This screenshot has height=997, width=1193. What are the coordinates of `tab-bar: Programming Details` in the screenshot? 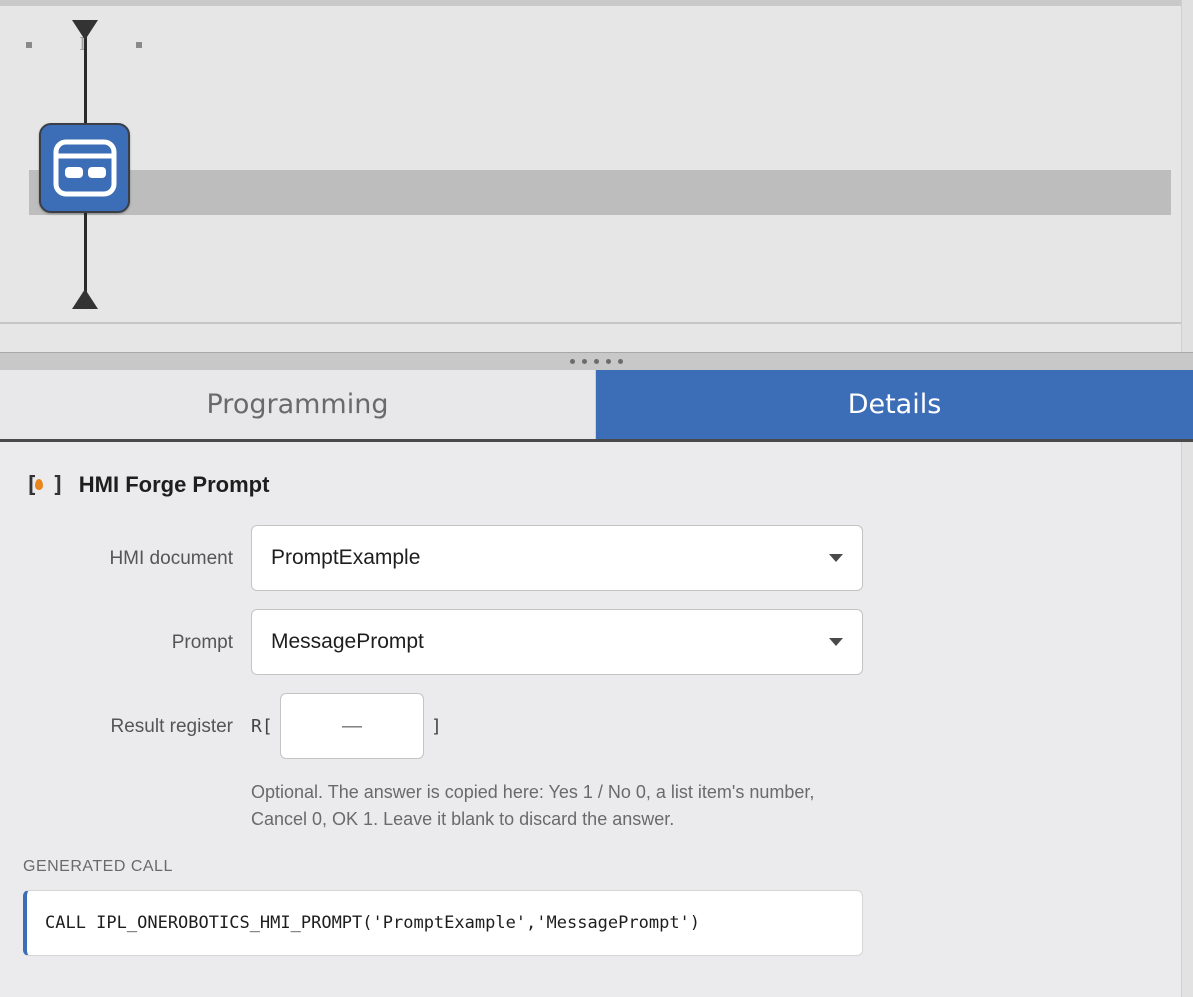 It's located at (596, 406).